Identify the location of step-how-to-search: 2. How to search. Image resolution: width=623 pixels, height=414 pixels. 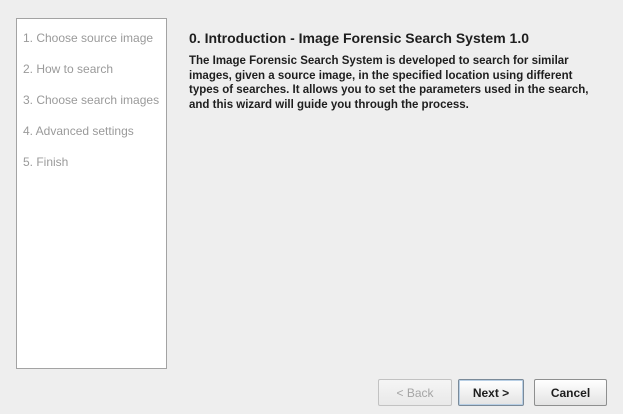
(68, 69).